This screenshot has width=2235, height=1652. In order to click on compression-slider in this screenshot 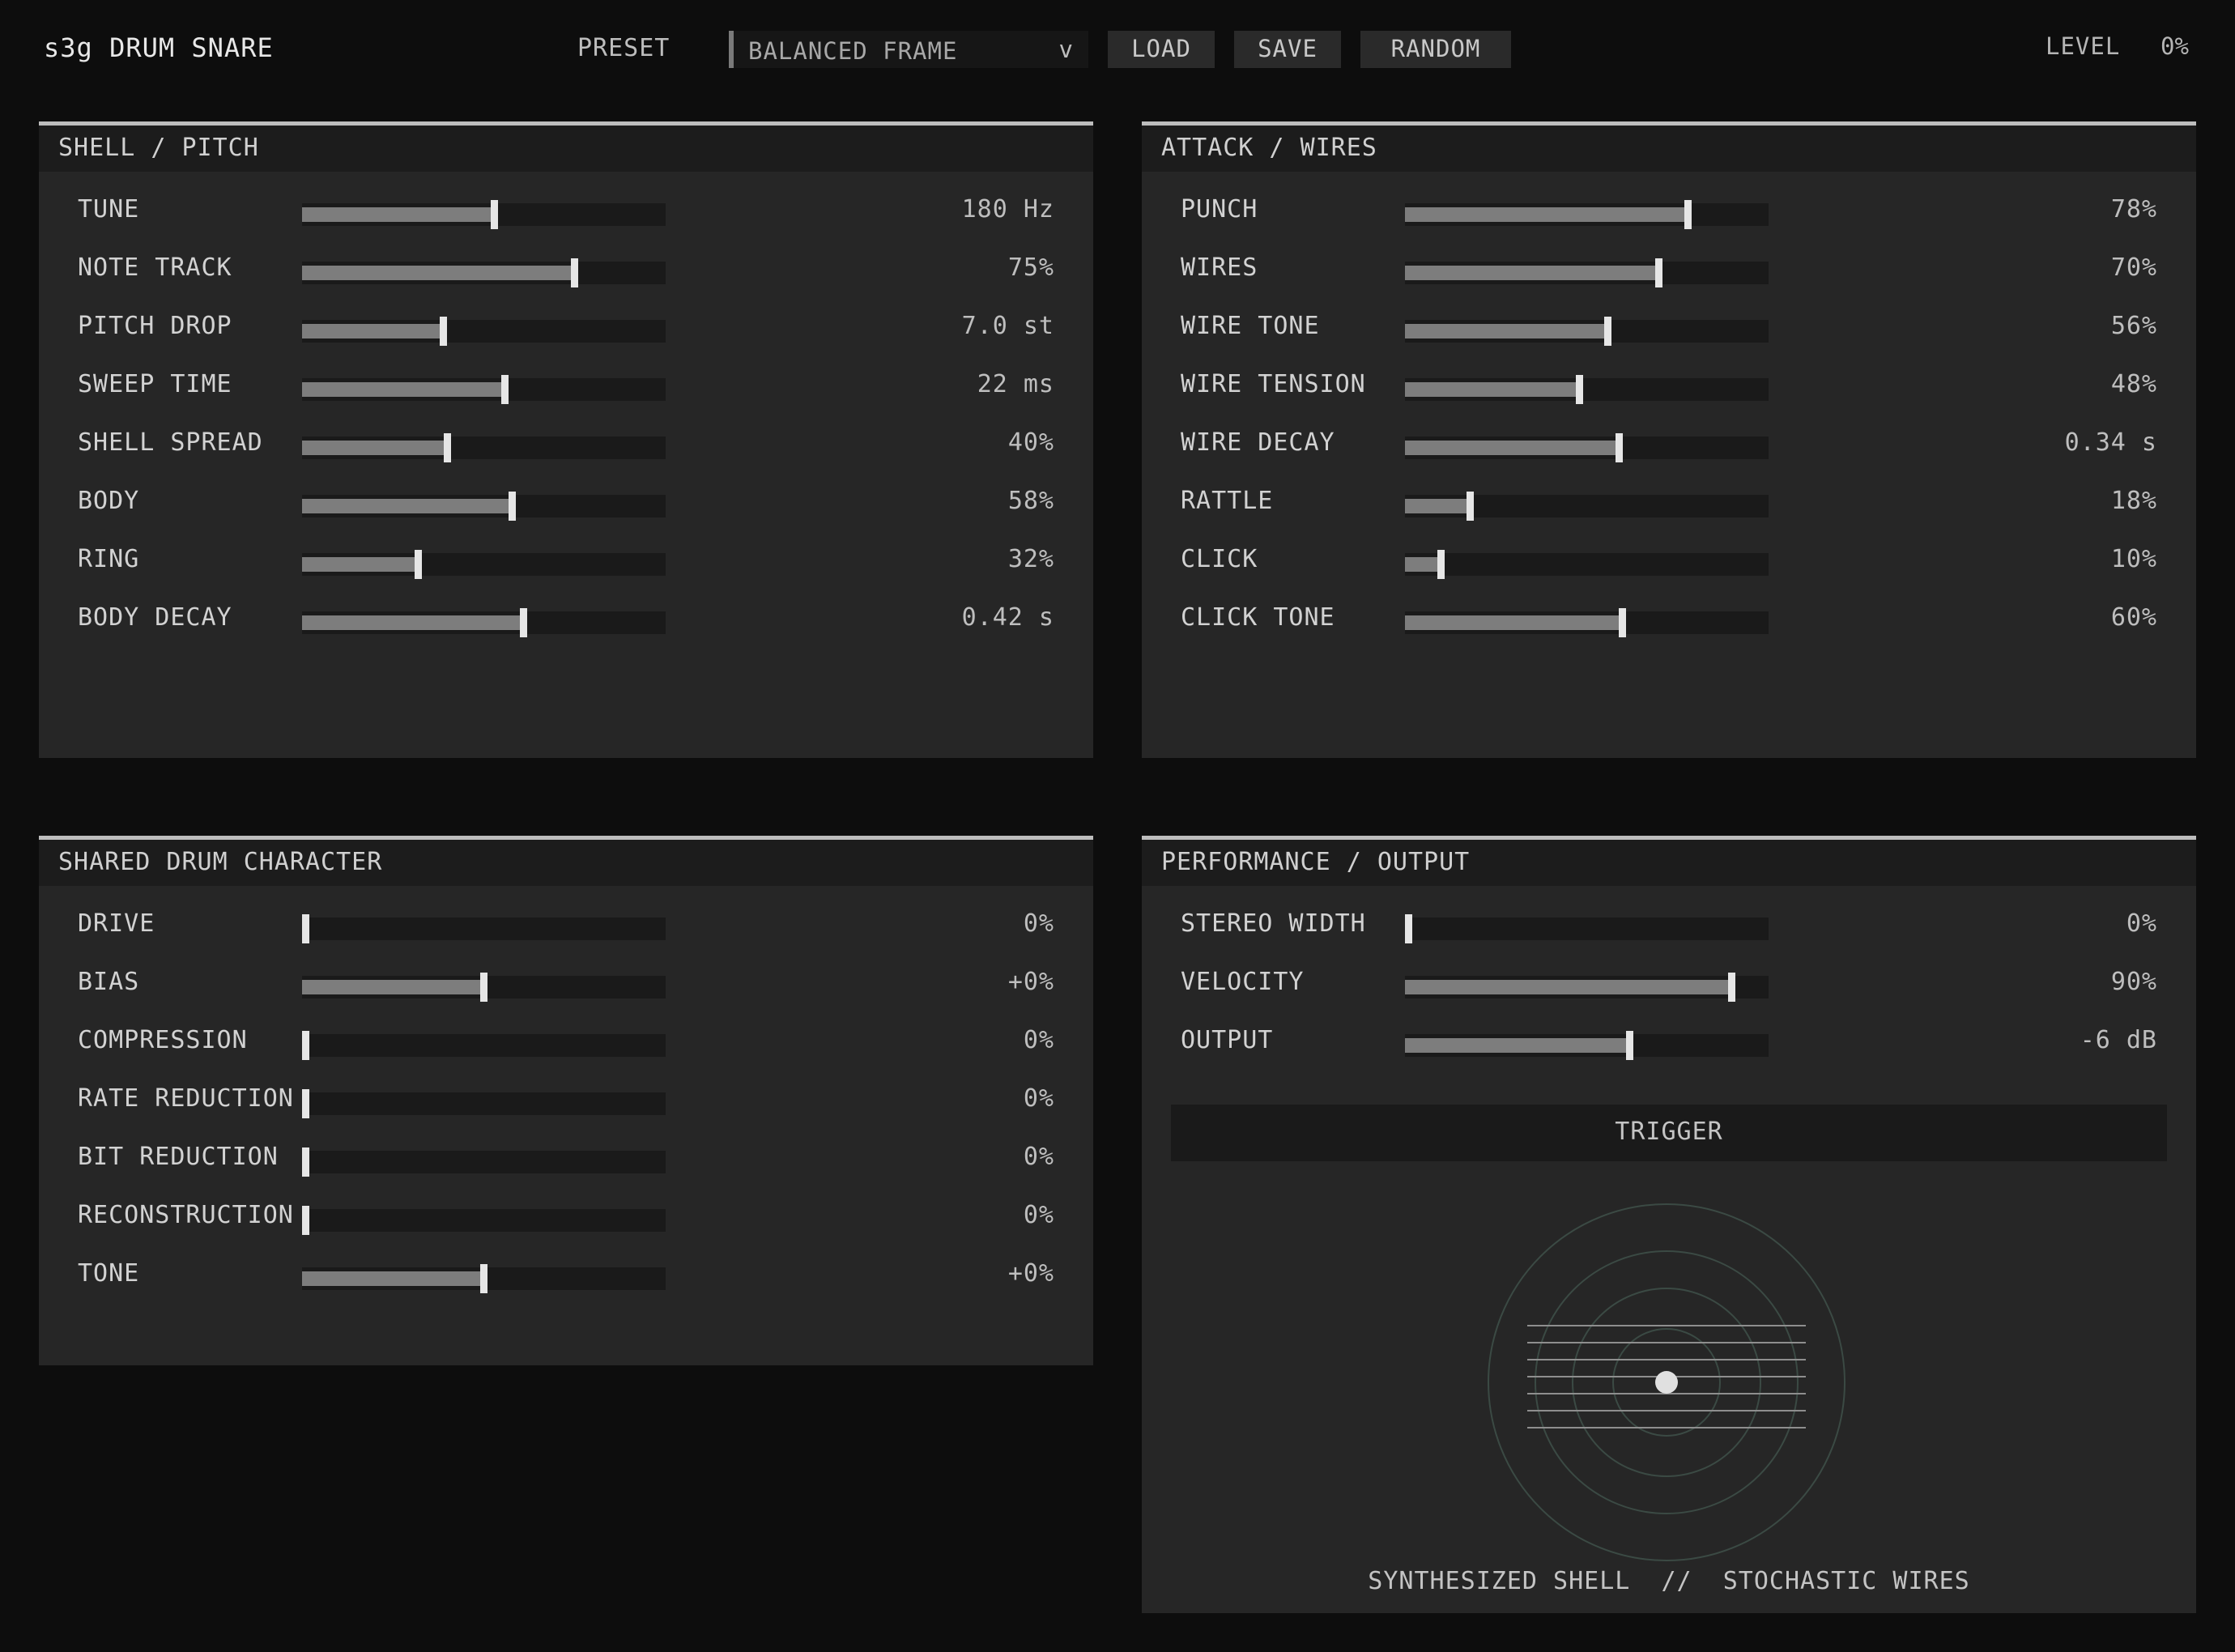, I will do `click(484, 1045)`.